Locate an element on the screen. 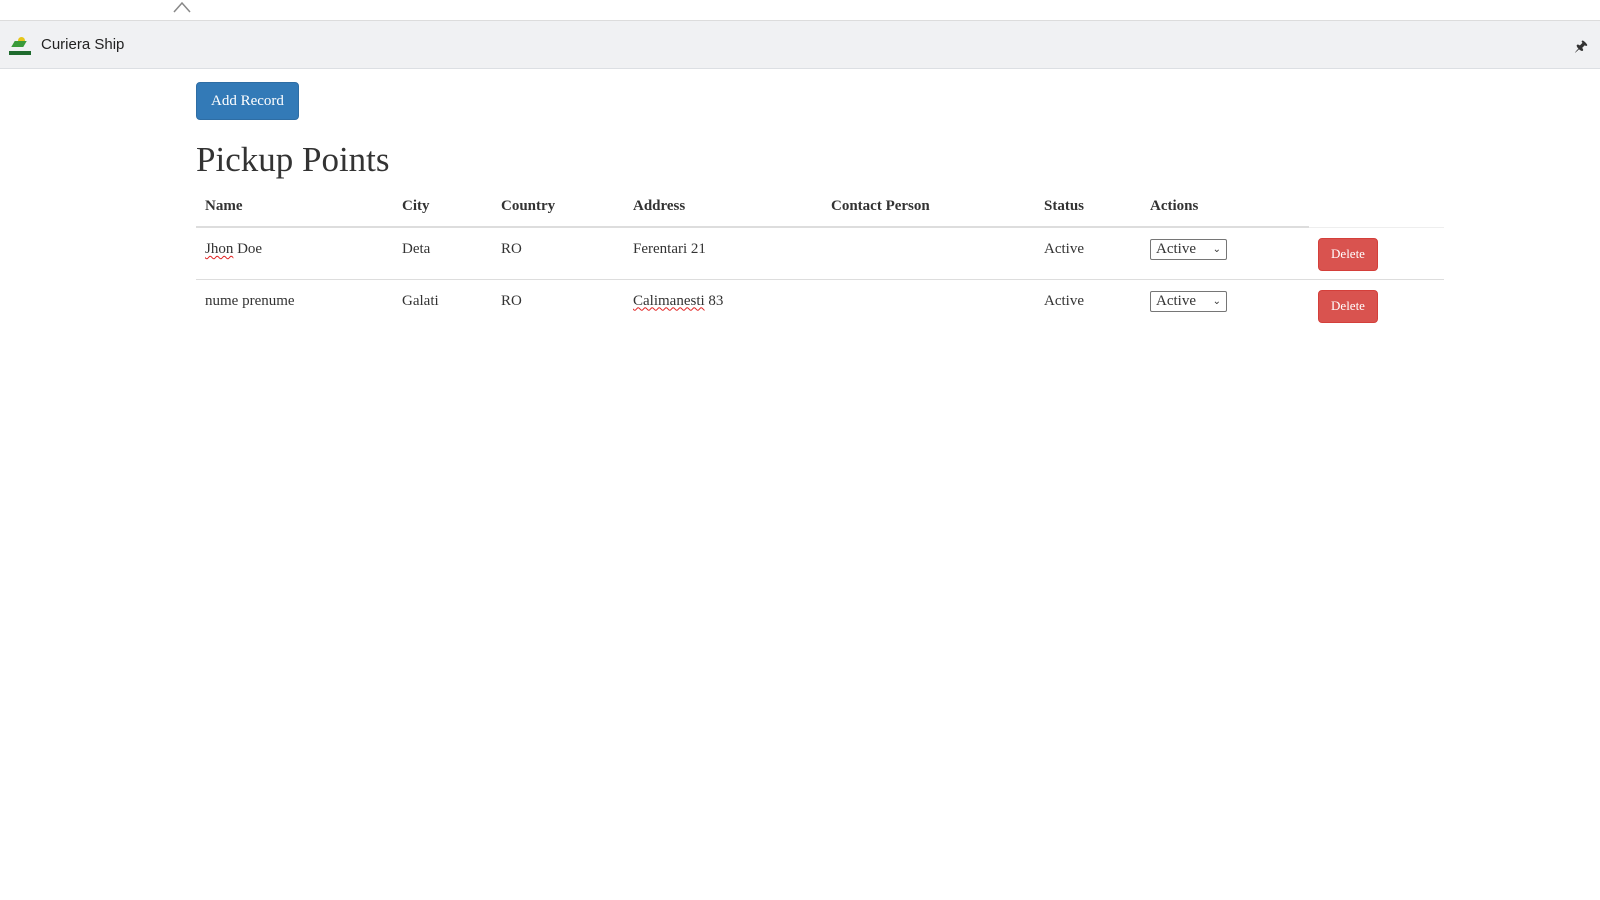 The width and height of the screenshot is (1600, 900). cell-address: Calimanesti 83 is located at coordinates (678, 300).